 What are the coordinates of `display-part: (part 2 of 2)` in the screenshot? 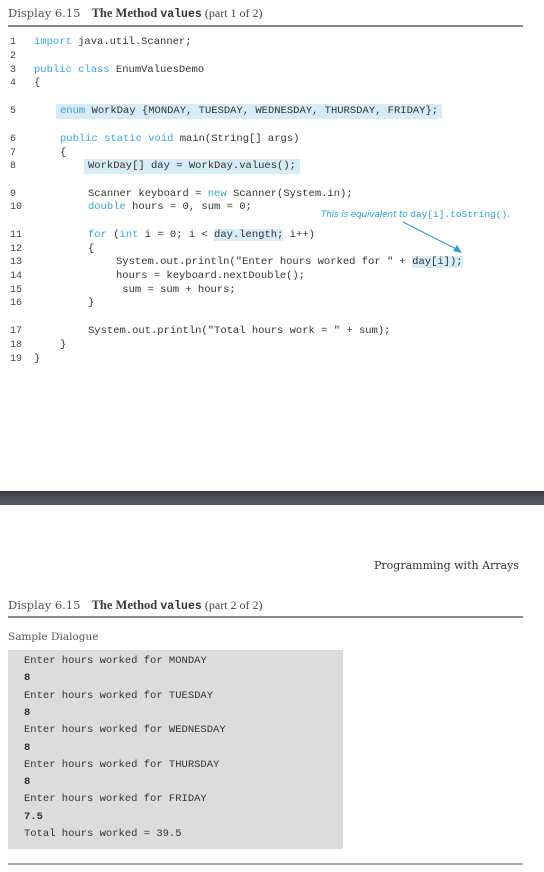 It's located at (233, 605).